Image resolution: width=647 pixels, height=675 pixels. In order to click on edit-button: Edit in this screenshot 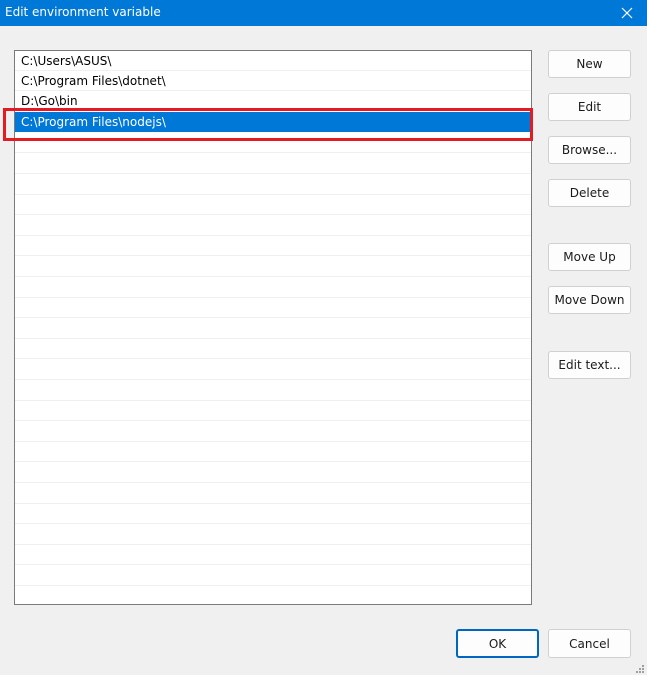, I will do `click(589, 107)`.